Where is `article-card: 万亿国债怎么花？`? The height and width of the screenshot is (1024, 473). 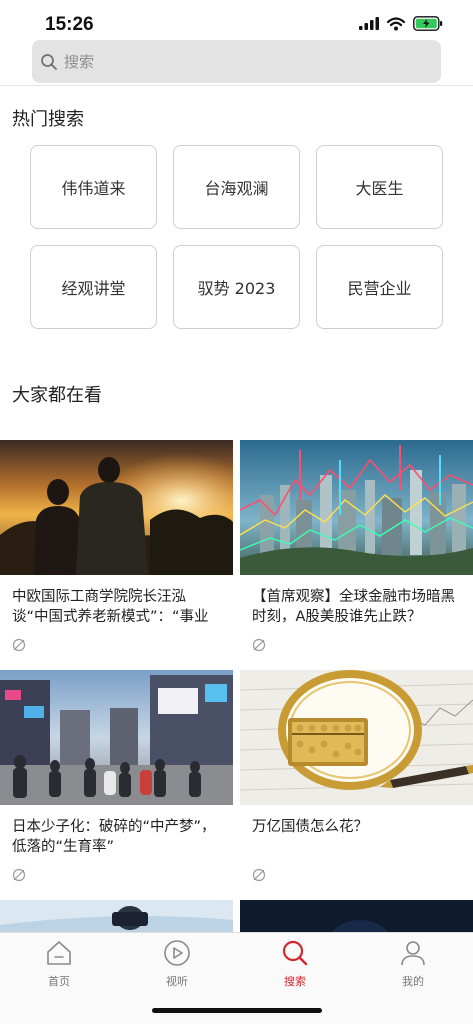 article-card: 万亿国债怎么花？ is located at coordinates (356, 776).